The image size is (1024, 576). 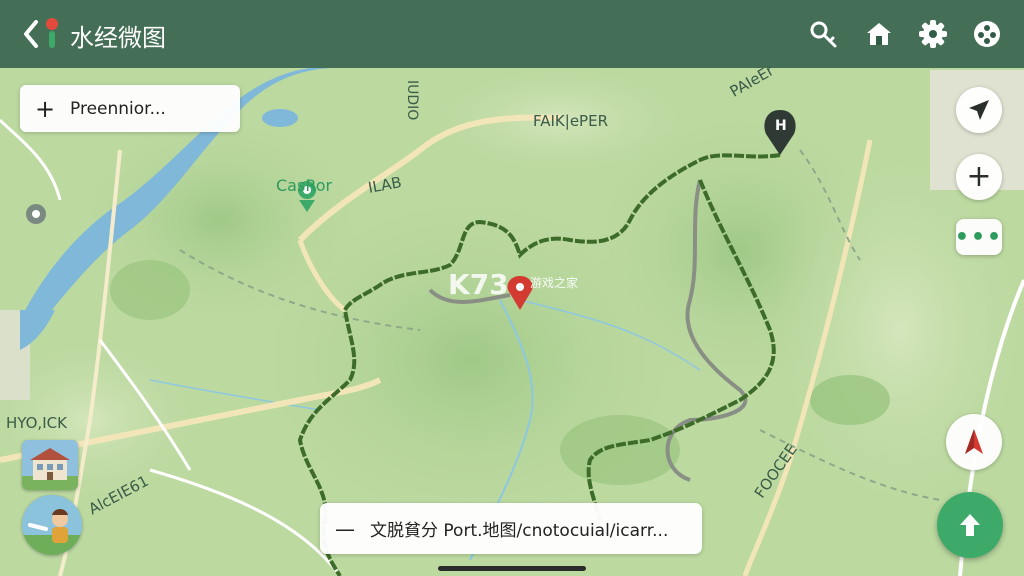 I want to click on app-title: 水经微图, so click(x=118, y=38).